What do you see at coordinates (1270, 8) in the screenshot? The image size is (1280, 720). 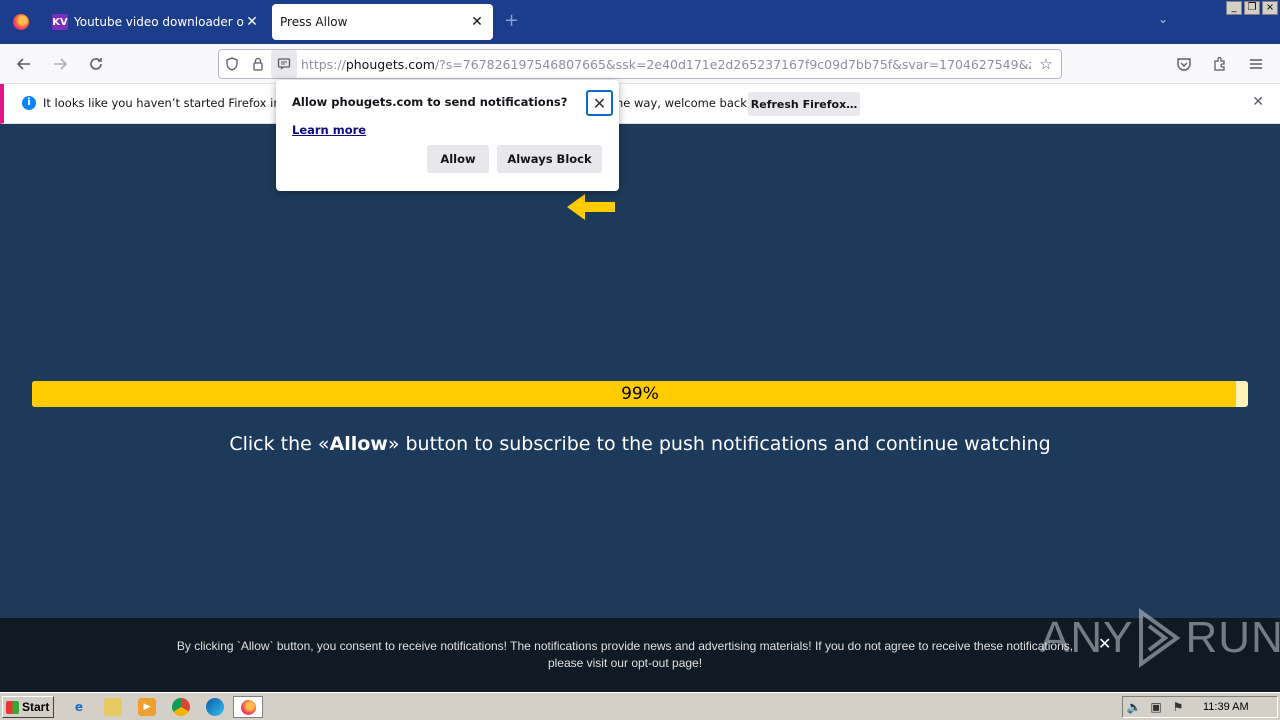 I see `close-window-button: ×` at bounding box center [1270, 8].